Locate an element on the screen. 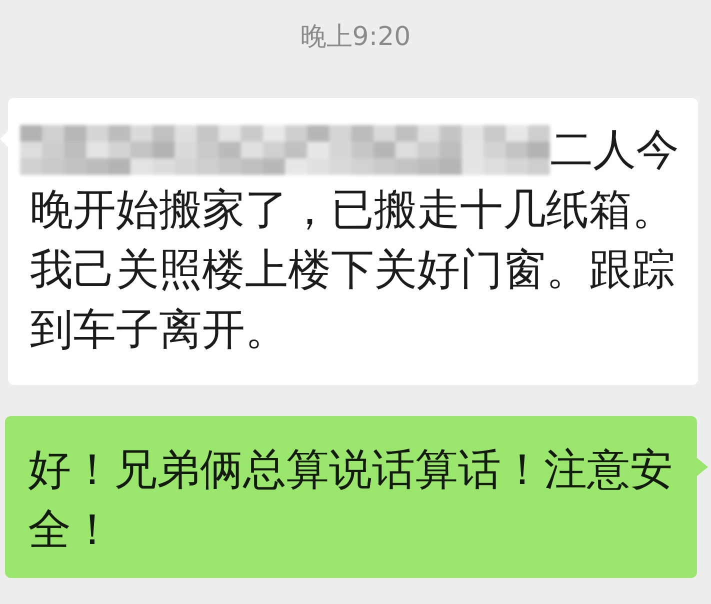 This screenshot has height=604, width=711. timestamp: 晚上9:20 is located at coordinates (355, 37).